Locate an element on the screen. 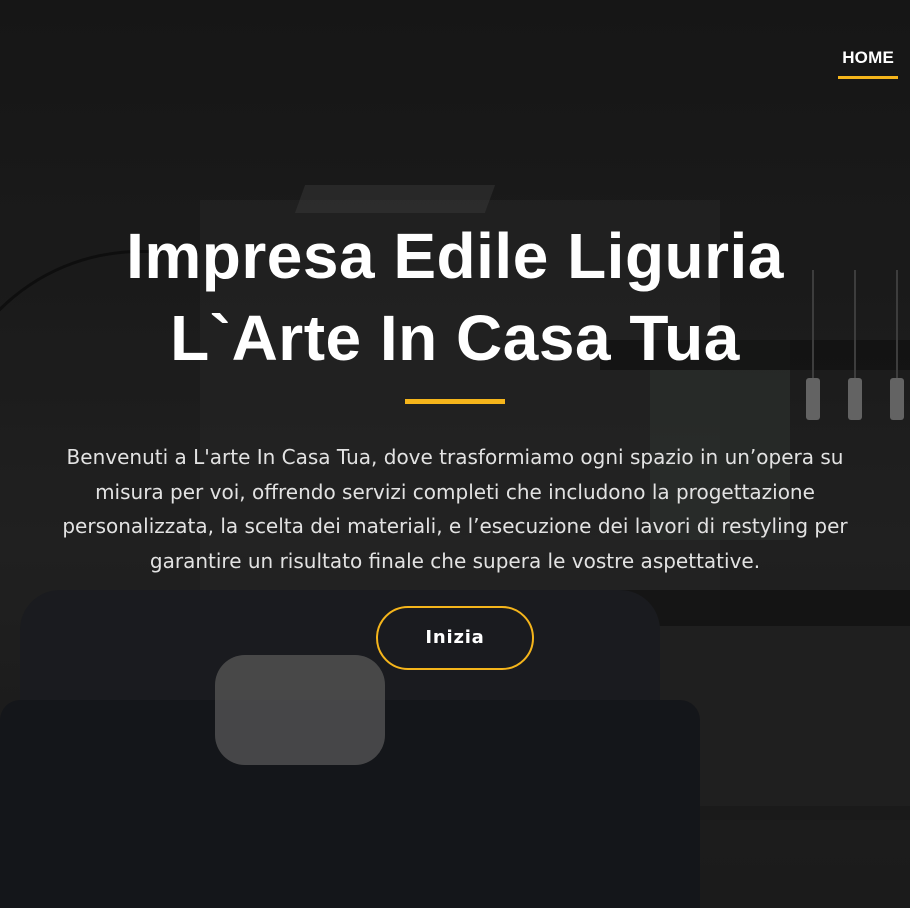  start-button: Inizia is located at coordinates (455, 638).